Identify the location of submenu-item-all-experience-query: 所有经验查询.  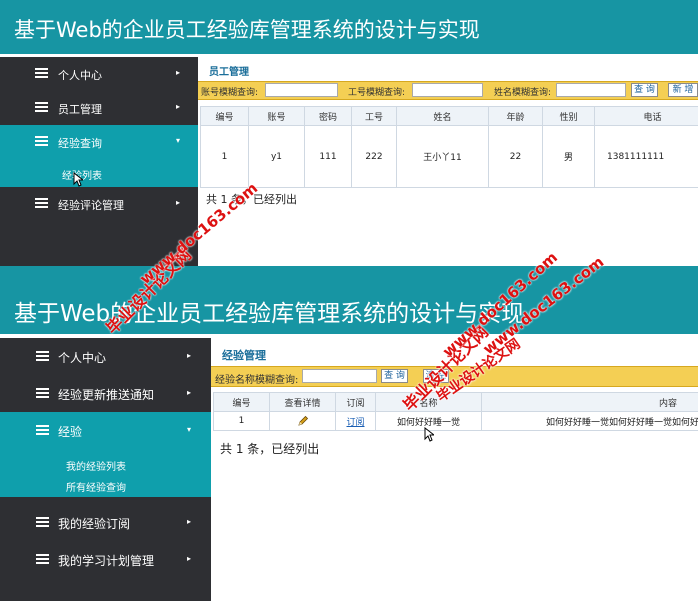
(96, 486).